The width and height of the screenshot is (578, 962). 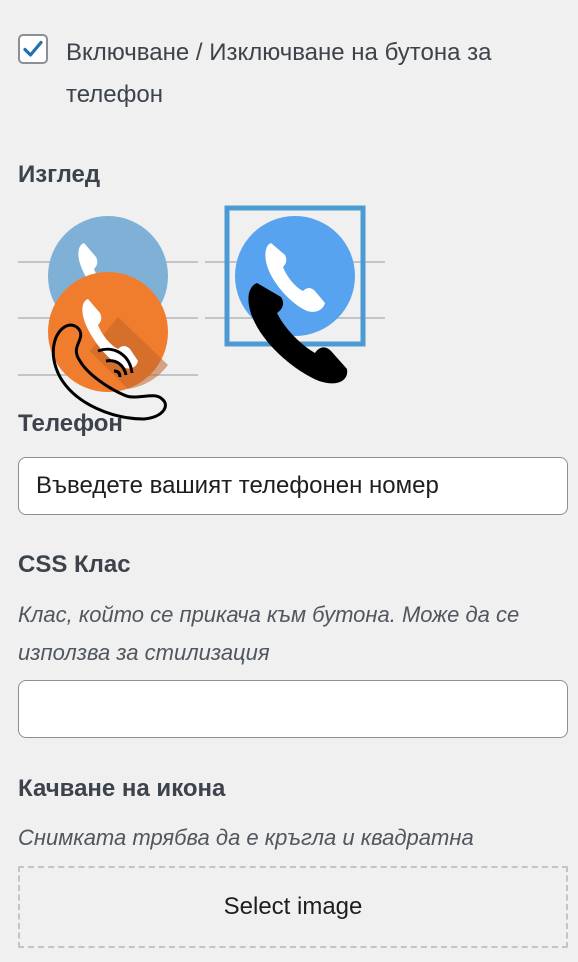 What do you see at coordinates (70, 423) in the screenshot?
I see `phone-title: Телефон` at bounding box center [70, 423].